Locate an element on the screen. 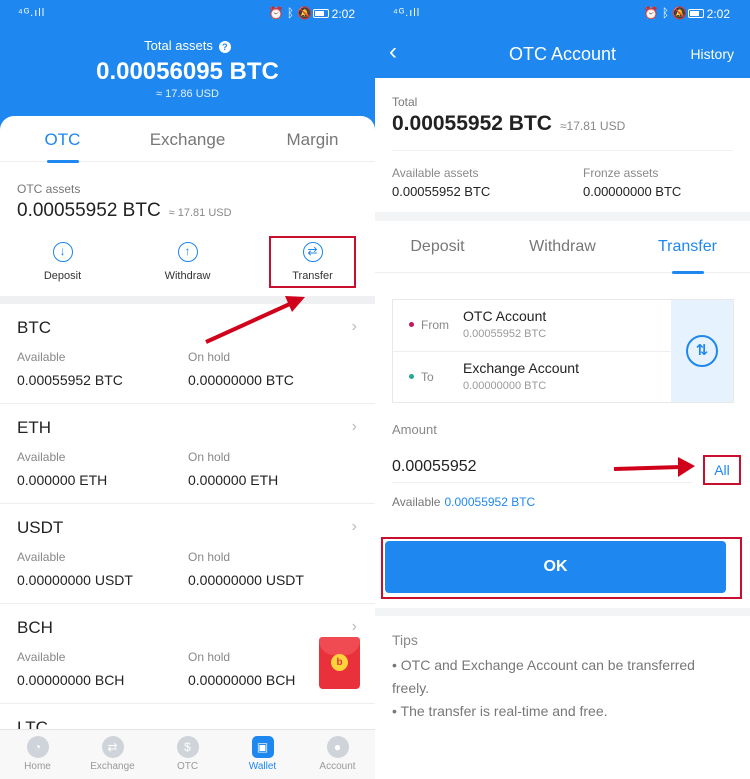  wallet-icon: ▣ is located at coordinates (262, 747).